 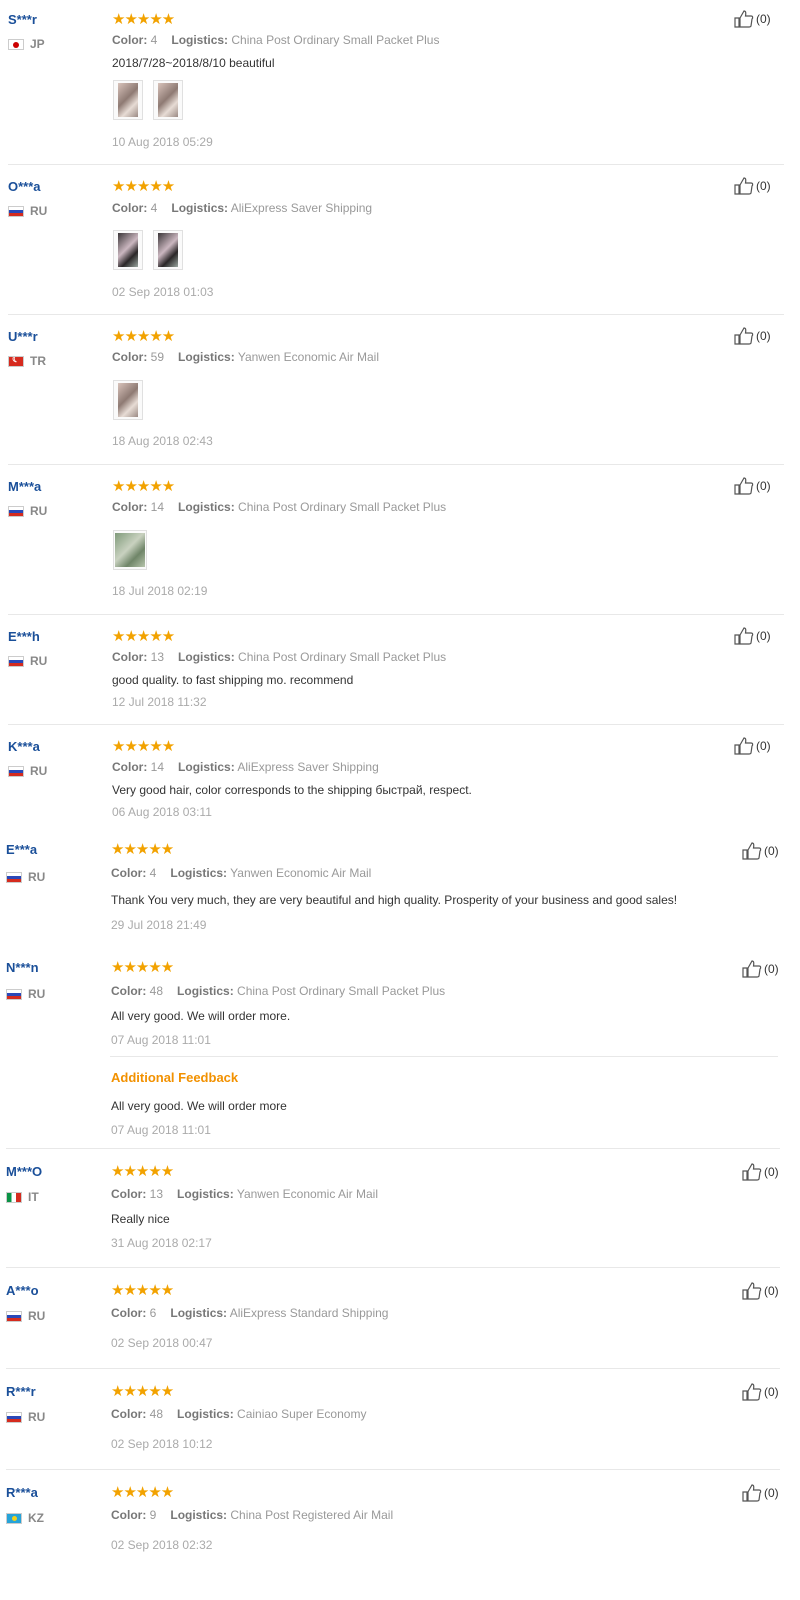 I want to click on review-date: 07 Aug 2018 11:01, so click(x=161, y=1040).